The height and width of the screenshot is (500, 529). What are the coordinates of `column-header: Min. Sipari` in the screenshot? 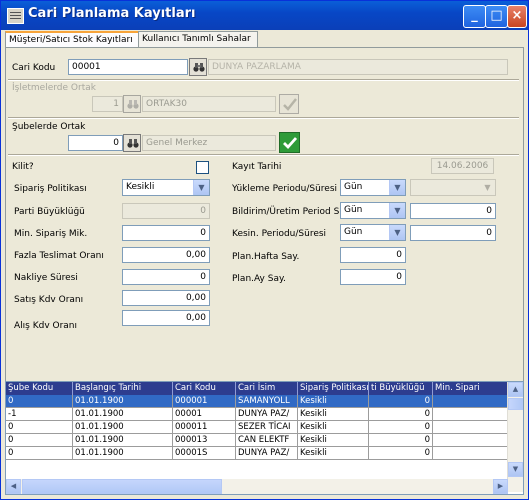 It's located at (470, 388).